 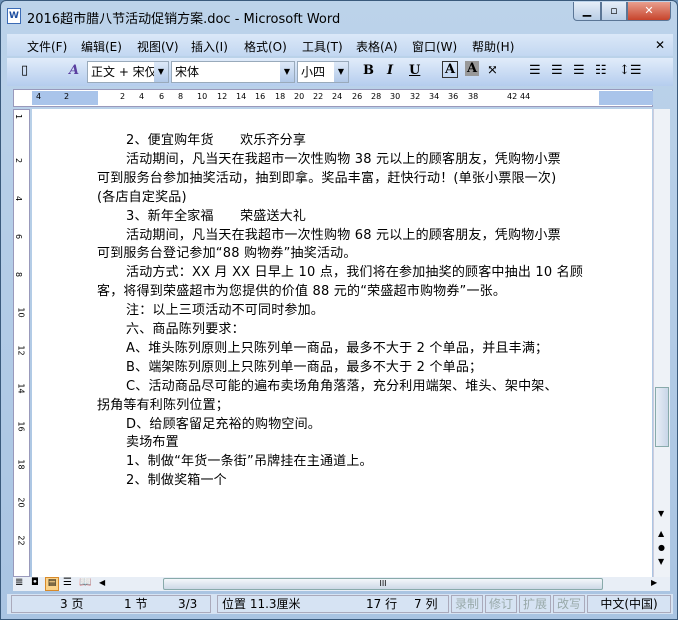 What do you see at coordinates (241, 96) in the screenshot?
I see `ruler-tick-label: 14` at bounding box center [241, 96].